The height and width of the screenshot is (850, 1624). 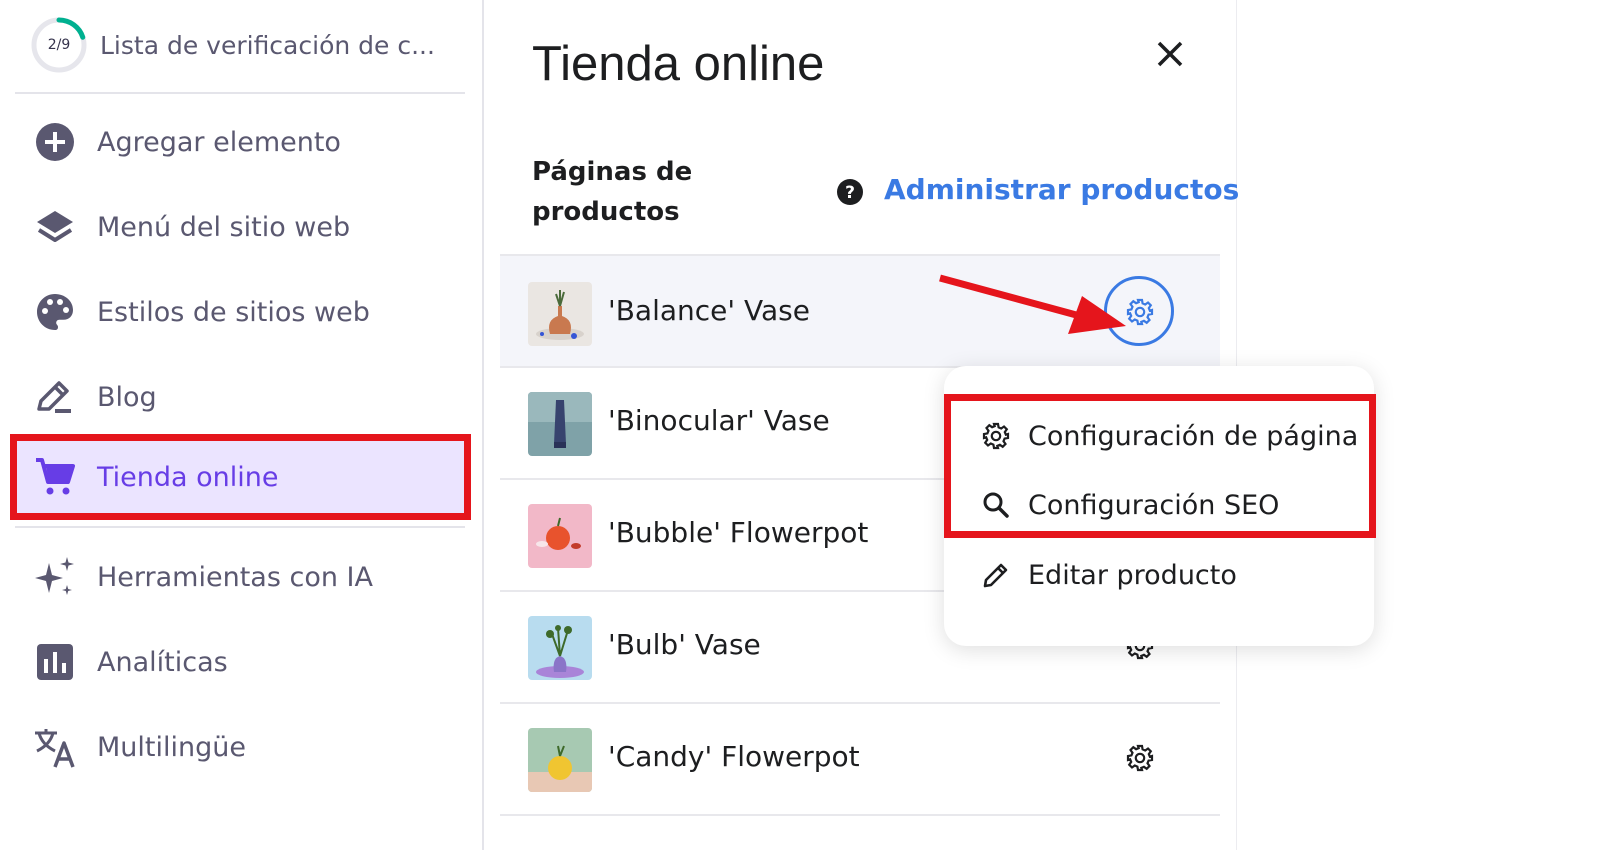 What do you see at coordinates (684, 644) in the screenshot?
I see `product-name: 'Bulb' Vase` at bounding box center [684, 644].